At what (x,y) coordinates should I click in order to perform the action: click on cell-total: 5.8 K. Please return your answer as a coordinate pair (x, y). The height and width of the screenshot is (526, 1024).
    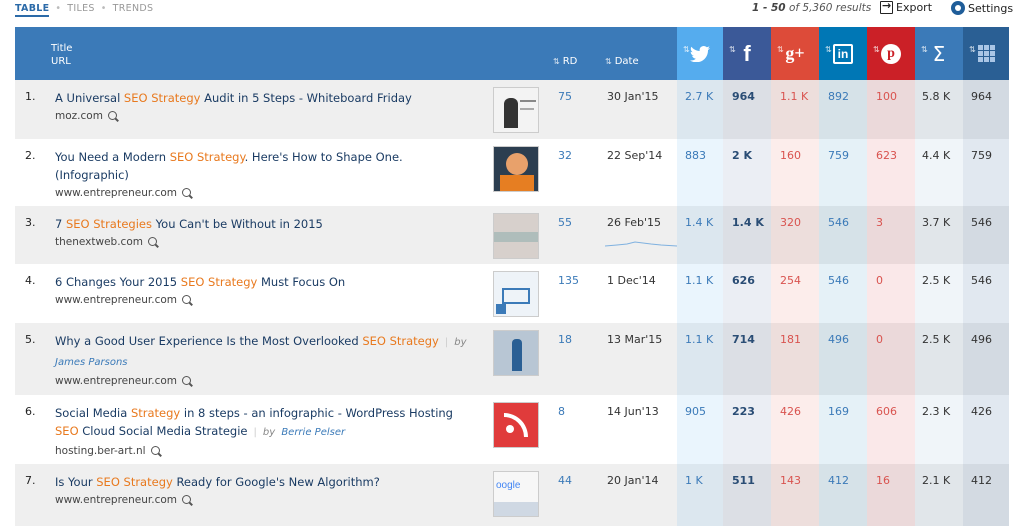
    Looking at the image, I should click on (936, 96).